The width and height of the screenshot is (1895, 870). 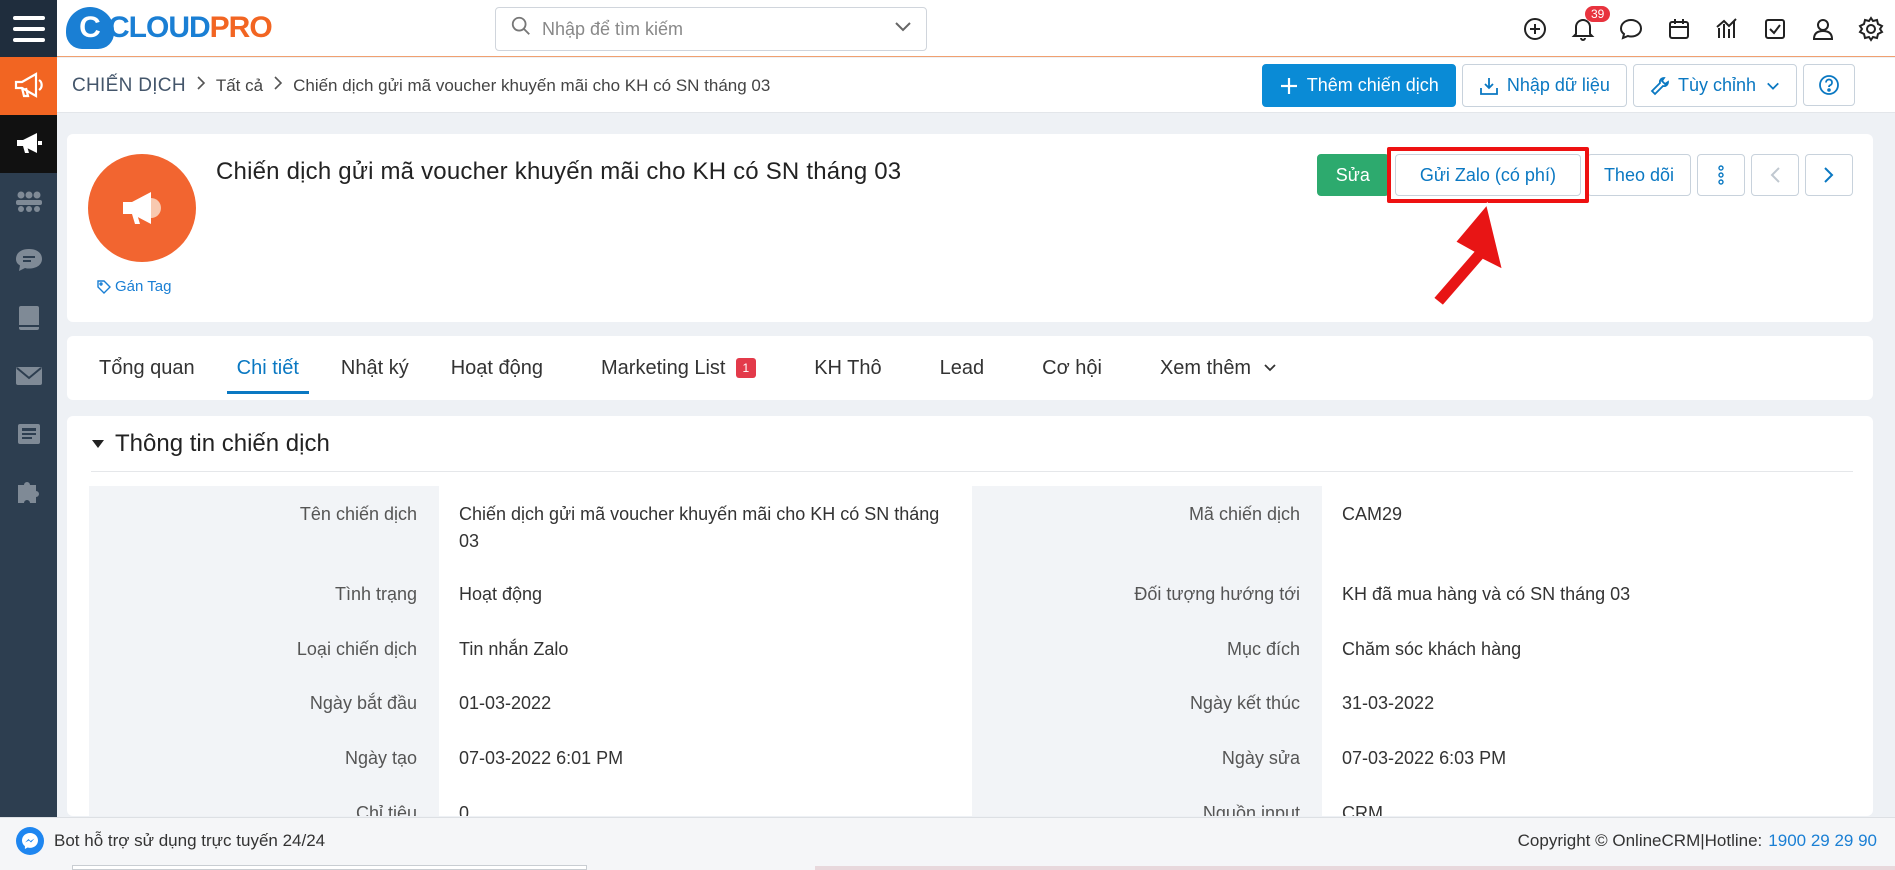 What do you see at coordinates (1829, 85) in the screenshot?
I see `help-button` at bounding box center [1829, 85].